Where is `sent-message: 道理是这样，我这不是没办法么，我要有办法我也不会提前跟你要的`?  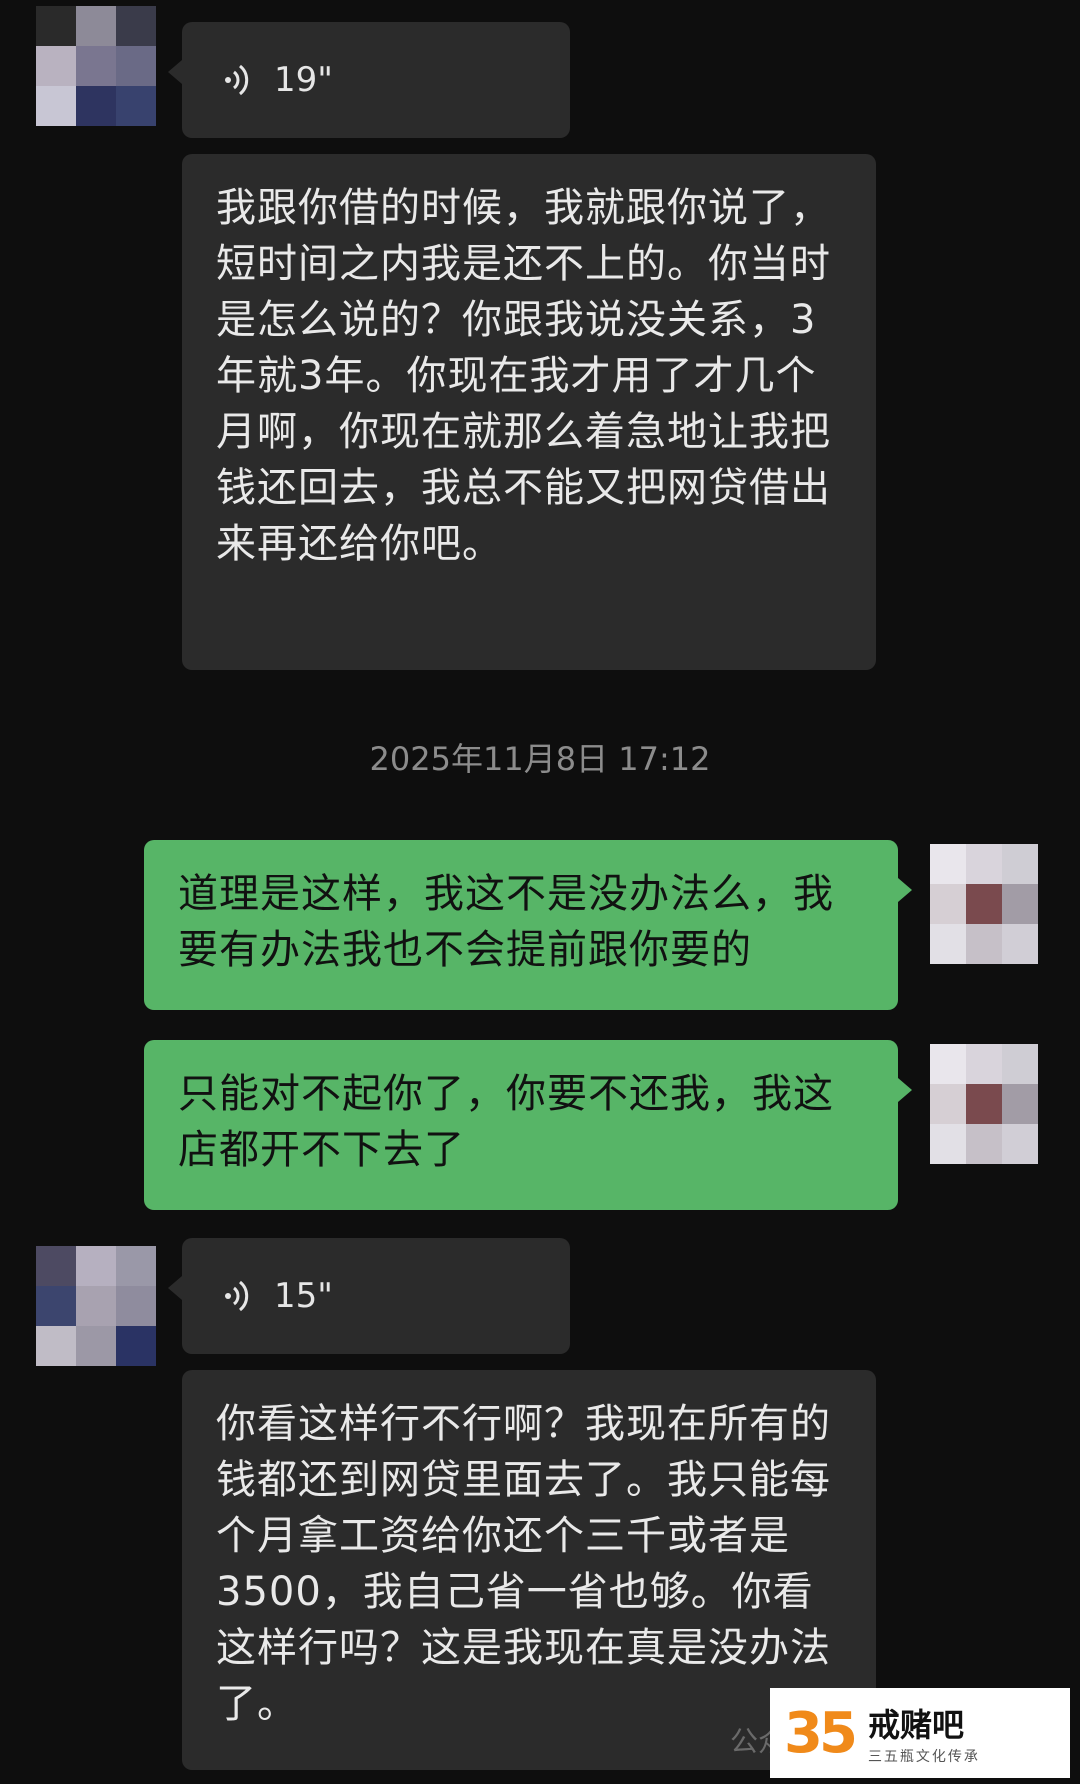 sent-message: 道理是这样，我这不是没办法么，我要有办法我也不会提前跟你要的 is located at coordinates (528, 925).